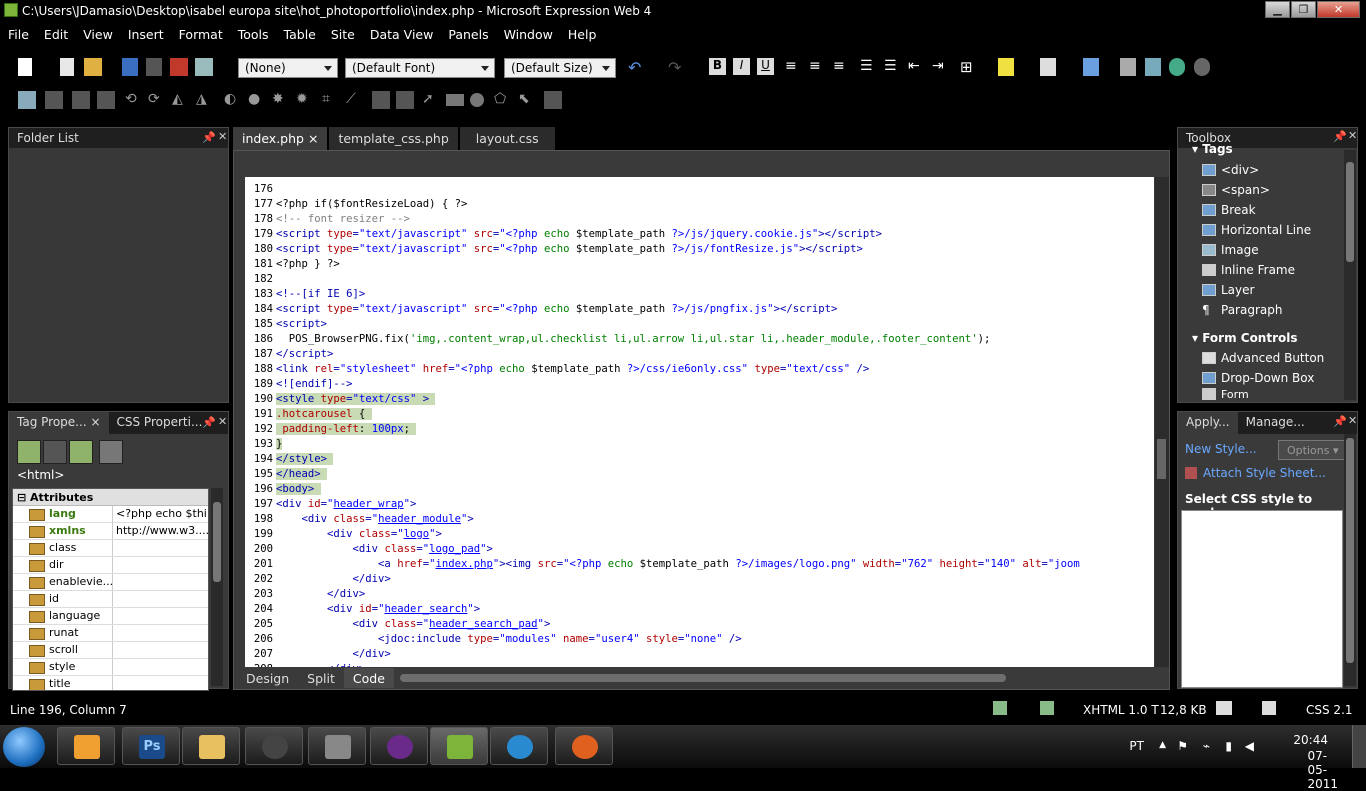  Describe the element at coordinates (110, 683) in the screenshot. I see `attribute-row: title` at that location.